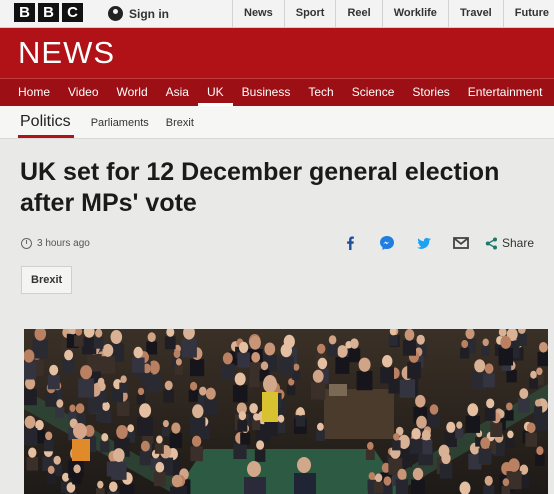 This screenshot has height=494, width=554. I want to click on top-links: News Sport Reel Worklife Travel Future, so click(393, 13).